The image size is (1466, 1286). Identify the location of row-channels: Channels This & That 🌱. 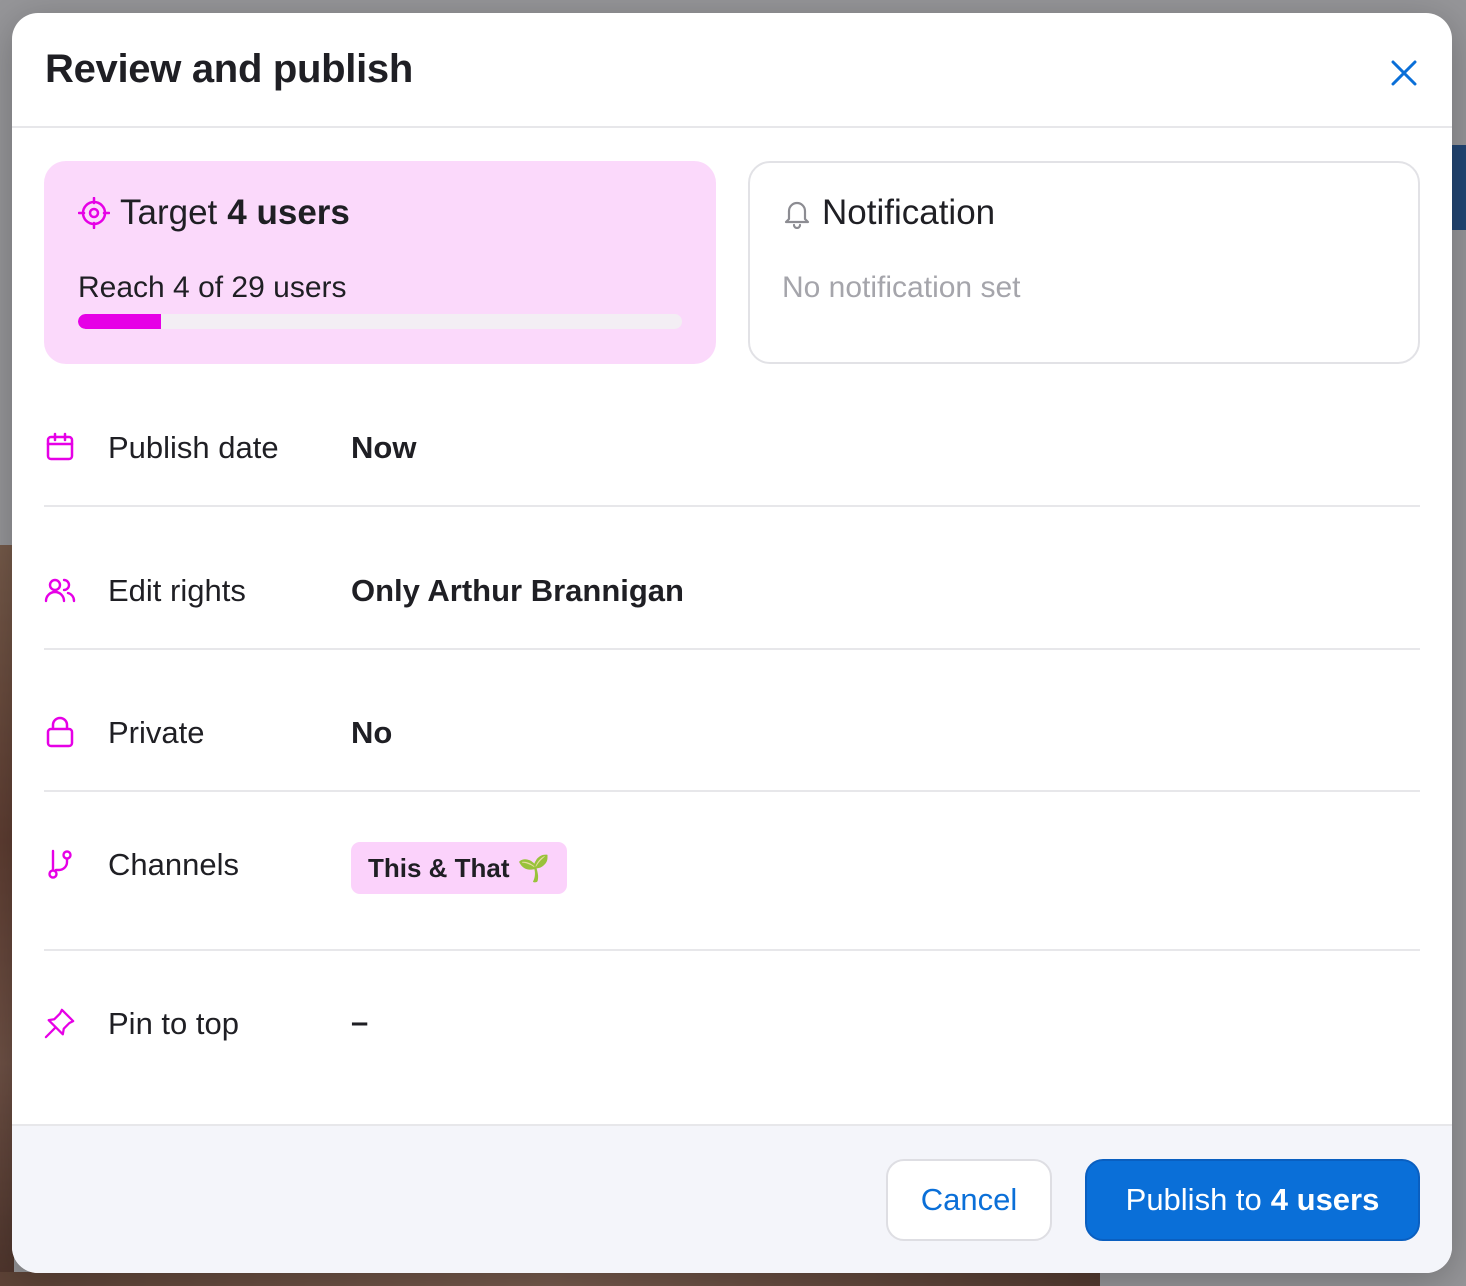
(732, 871).